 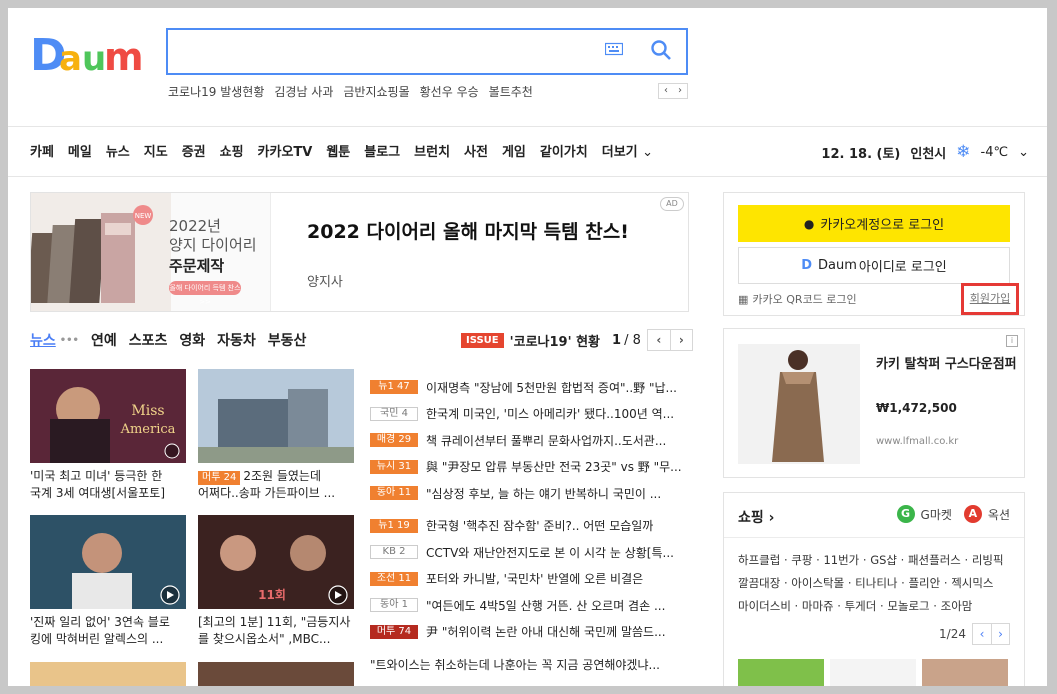 What do you see at coordinates (118, 152) in the screenshot?
I see `nav-item-news: 뉴스` at bounding box center [118, 152].